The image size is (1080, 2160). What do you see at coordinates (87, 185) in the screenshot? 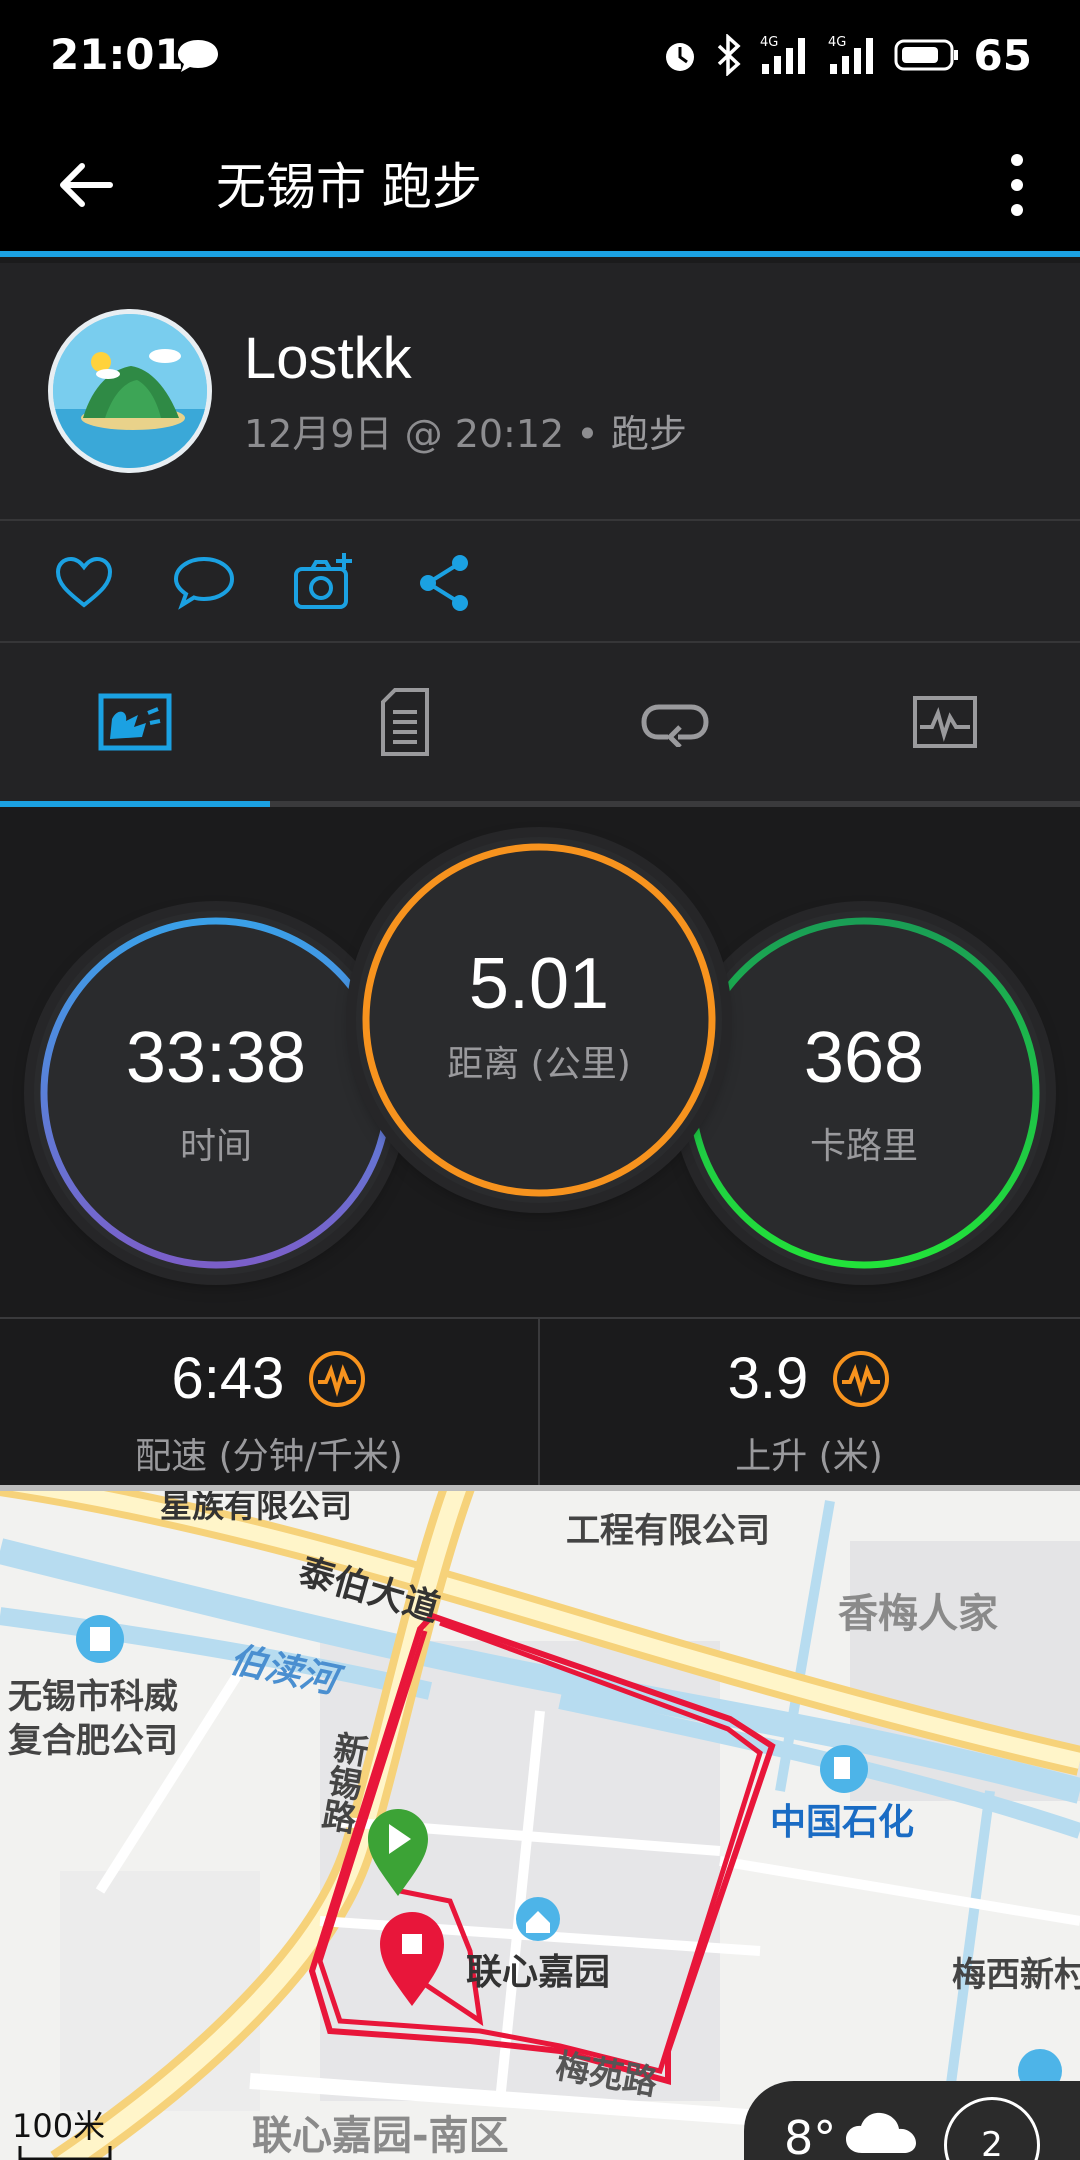
I see `back-arrow-icon` at bounding box center [87, 185].